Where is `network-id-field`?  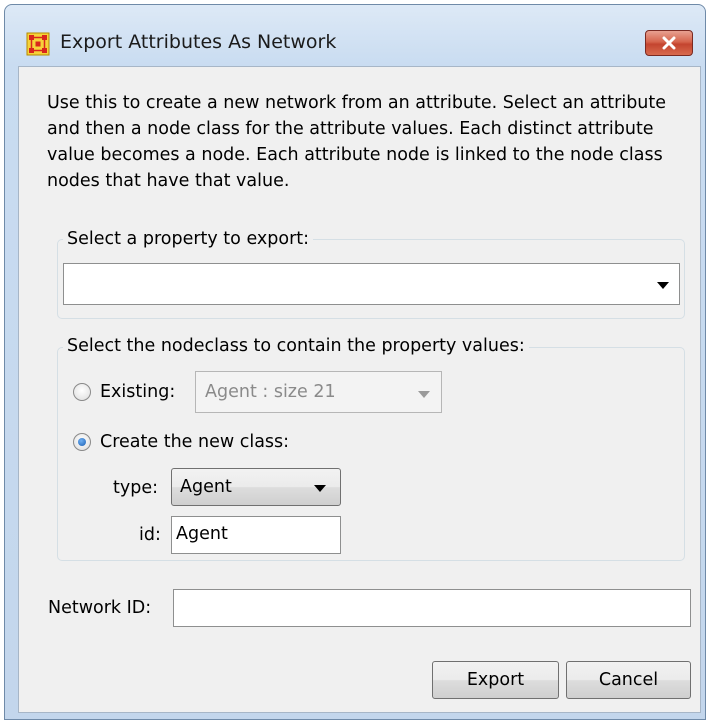 network-id-field is located at coordinates (432, 608).